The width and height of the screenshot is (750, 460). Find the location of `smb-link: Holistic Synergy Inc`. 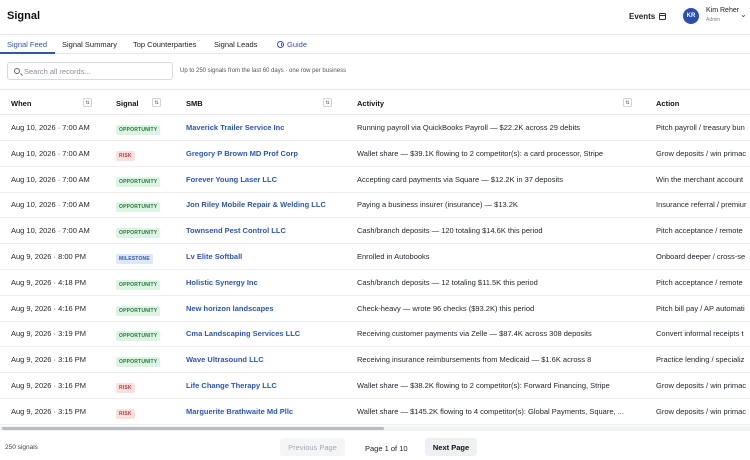

smb-link: Holistic Synergy Inc is located at coordinates (268, 282).